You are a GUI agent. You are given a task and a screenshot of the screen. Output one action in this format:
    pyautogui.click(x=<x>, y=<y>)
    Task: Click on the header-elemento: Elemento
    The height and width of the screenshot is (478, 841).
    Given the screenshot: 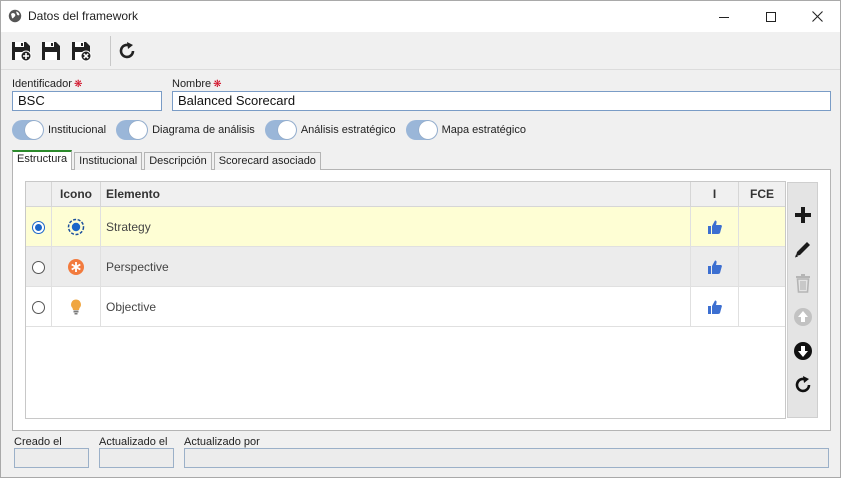 What is the action you would take?
    pyautogui.click(x=396, y=194)
    